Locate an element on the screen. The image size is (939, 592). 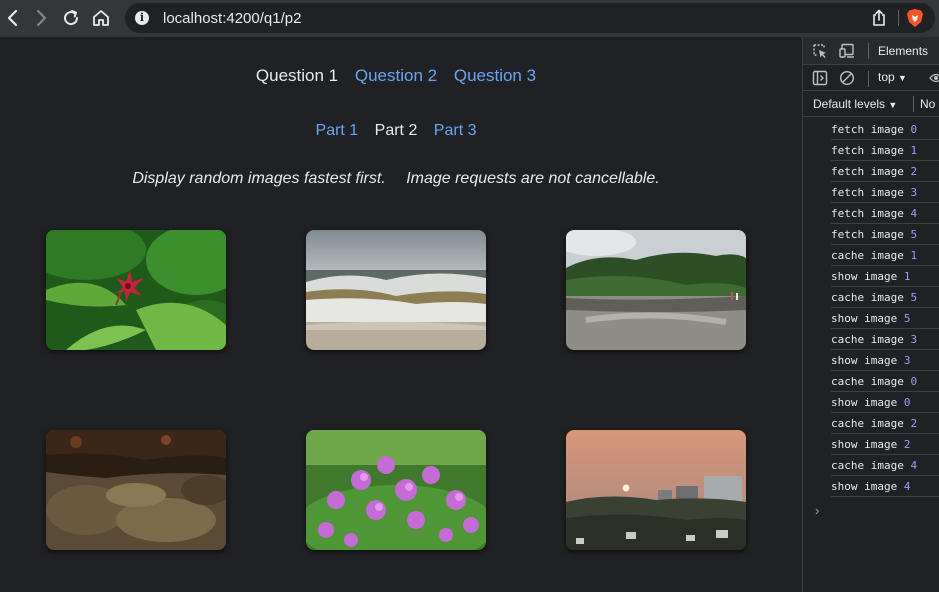
log-levels-dropdown: Default levels ▼ is located at coordinates (855, 104).